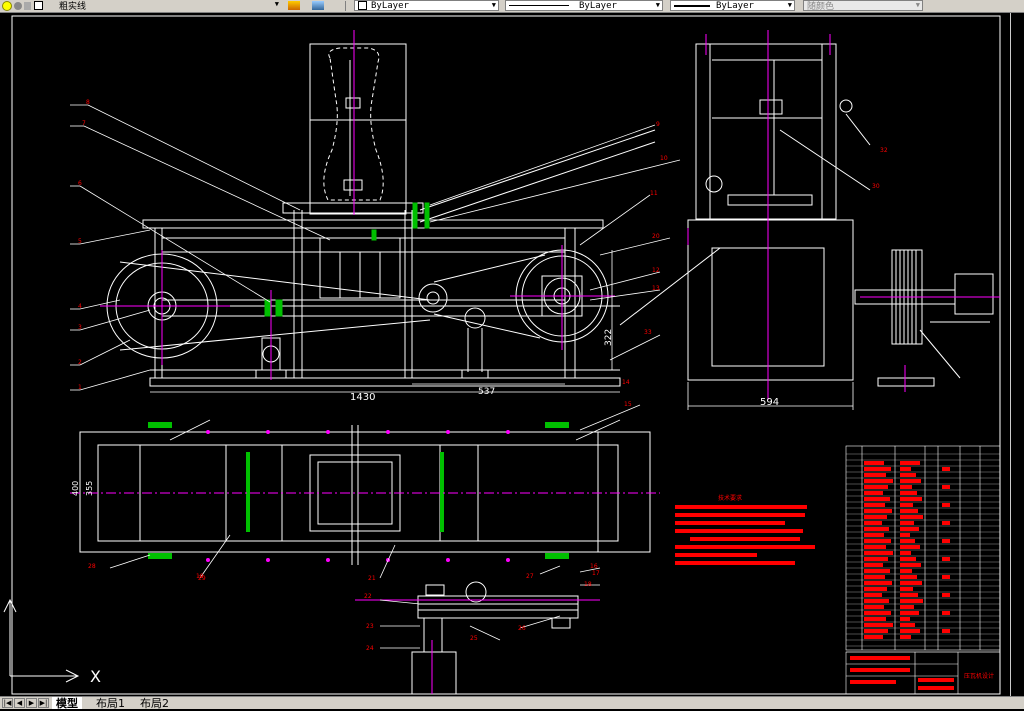  I want to click on balloon-left-4: 4, so click(80, 306).